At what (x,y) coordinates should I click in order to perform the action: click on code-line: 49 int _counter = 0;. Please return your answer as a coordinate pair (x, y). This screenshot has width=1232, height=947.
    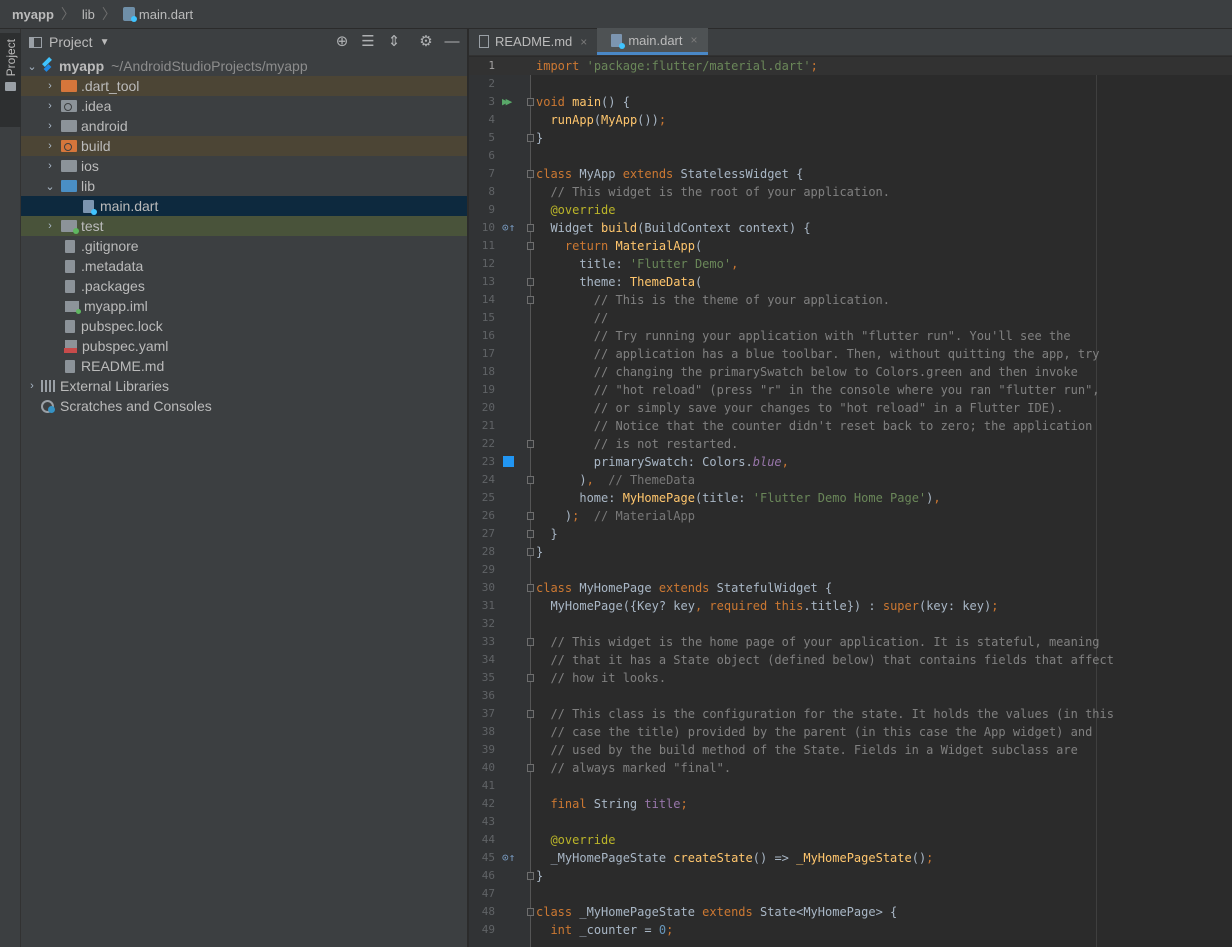
    Looking at the image, I should click on (850, 930).